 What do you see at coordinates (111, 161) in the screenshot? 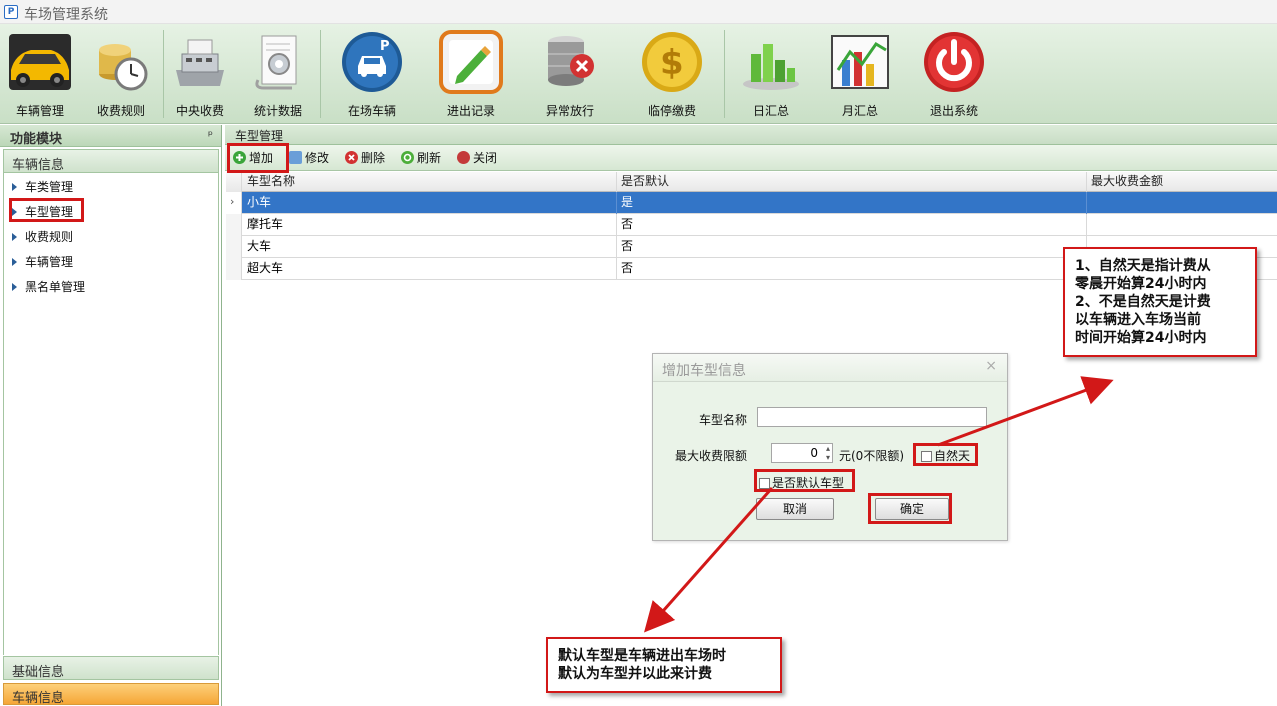
I see `section-vehicle-info: 车辆信息` at bounding box center [111, 161].